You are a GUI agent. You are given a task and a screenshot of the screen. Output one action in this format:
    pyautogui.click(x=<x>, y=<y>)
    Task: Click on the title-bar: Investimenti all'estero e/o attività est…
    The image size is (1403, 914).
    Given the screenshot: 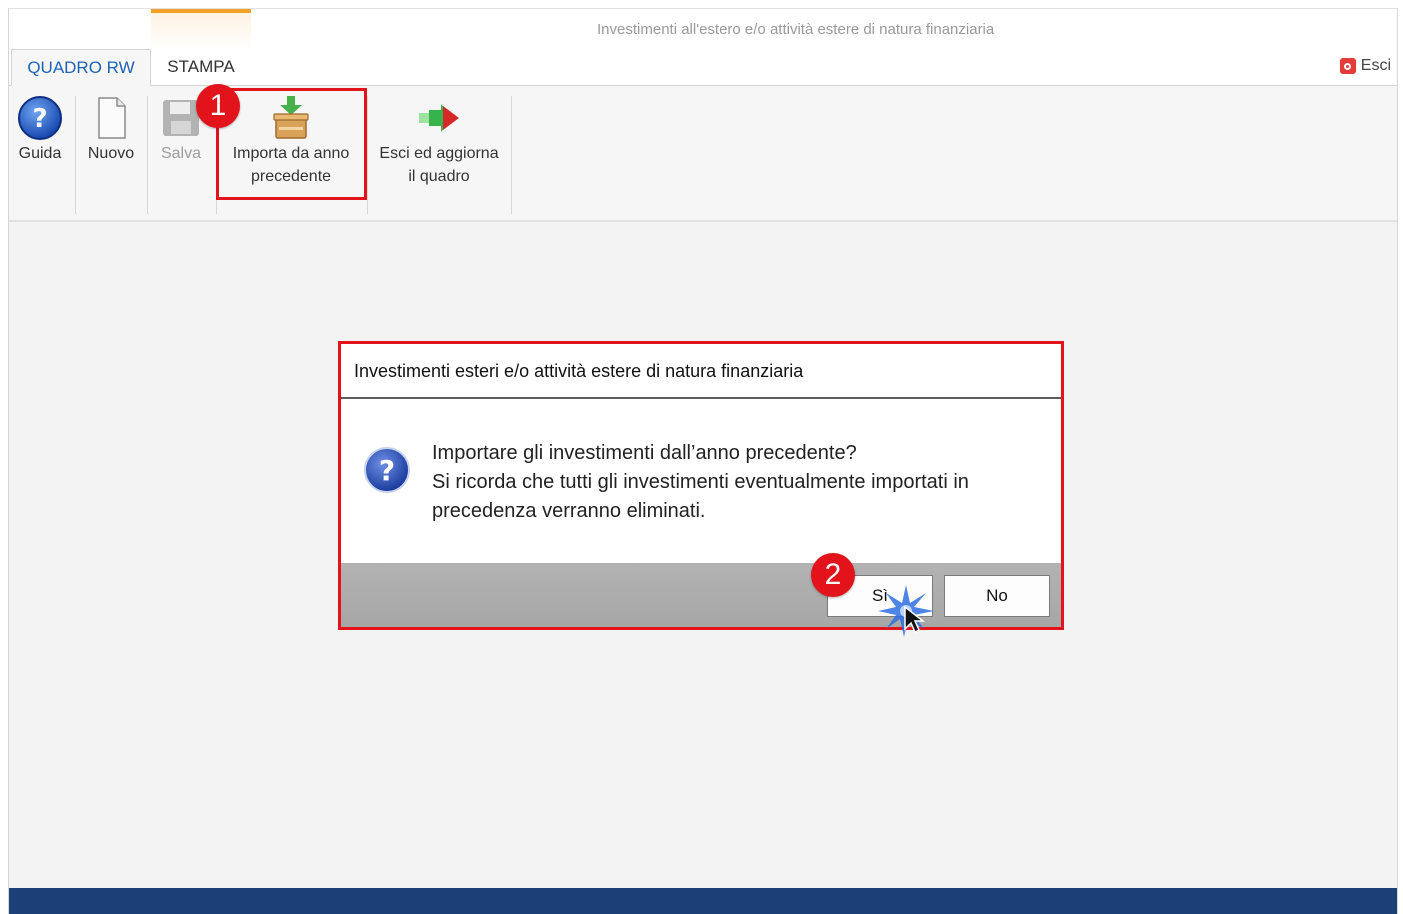 What is the action you would take?
    pyautogui.click(x=703, y=31)
    